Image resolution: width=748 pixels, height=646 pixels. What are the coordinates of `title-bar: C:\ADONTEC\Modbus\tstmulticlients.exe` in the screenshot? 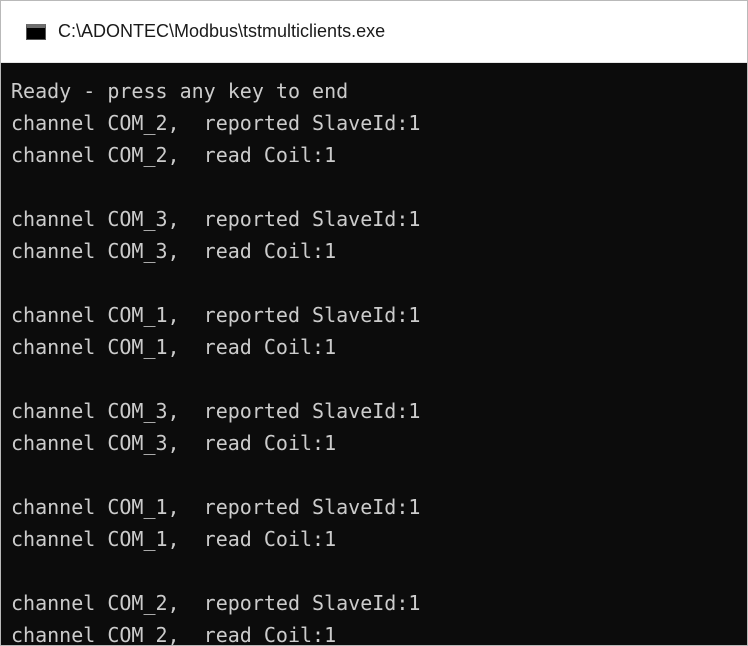 It's located at (374, 32).